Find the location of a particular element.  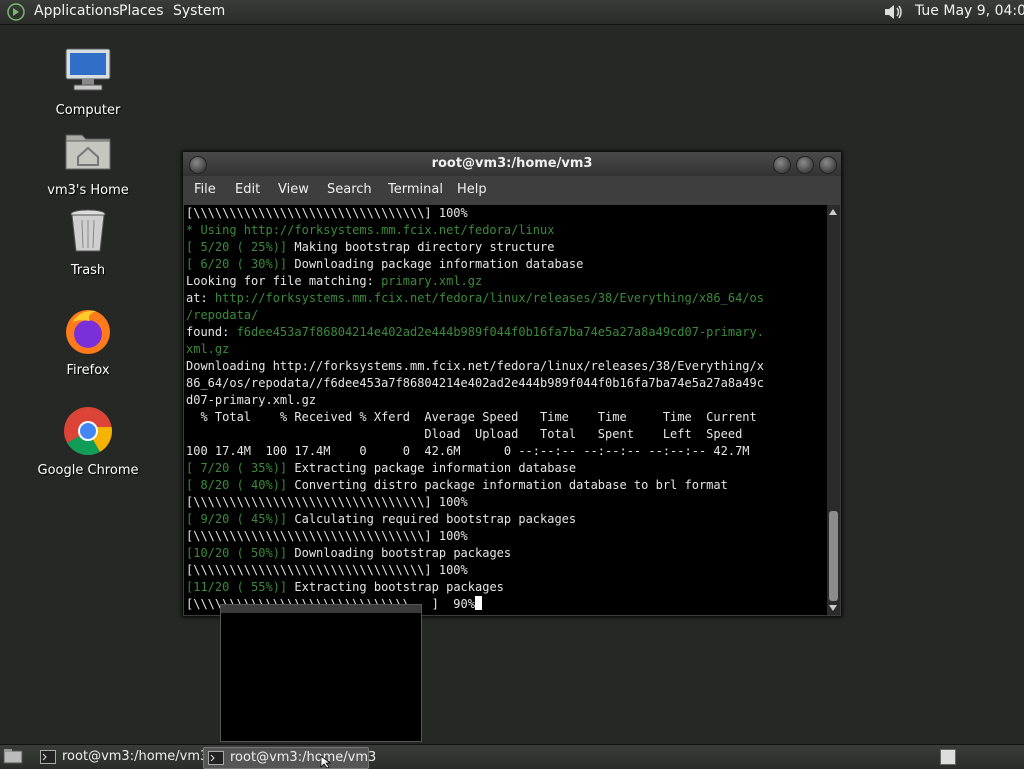

terminal-text: Downloading package information database is located at coordinates (439, 264).